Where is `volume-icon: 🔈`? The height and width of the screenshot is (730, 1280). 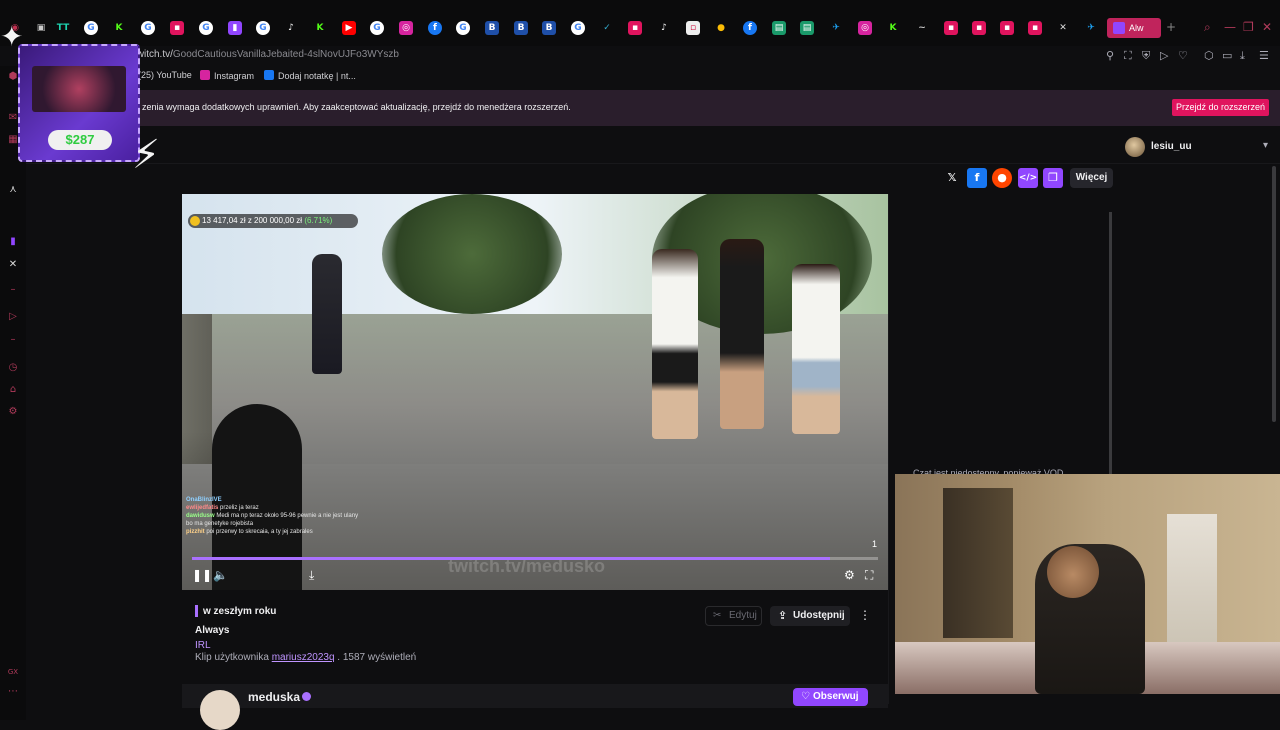
volume-icon: 🔈 is located at coordinates (220, 575).